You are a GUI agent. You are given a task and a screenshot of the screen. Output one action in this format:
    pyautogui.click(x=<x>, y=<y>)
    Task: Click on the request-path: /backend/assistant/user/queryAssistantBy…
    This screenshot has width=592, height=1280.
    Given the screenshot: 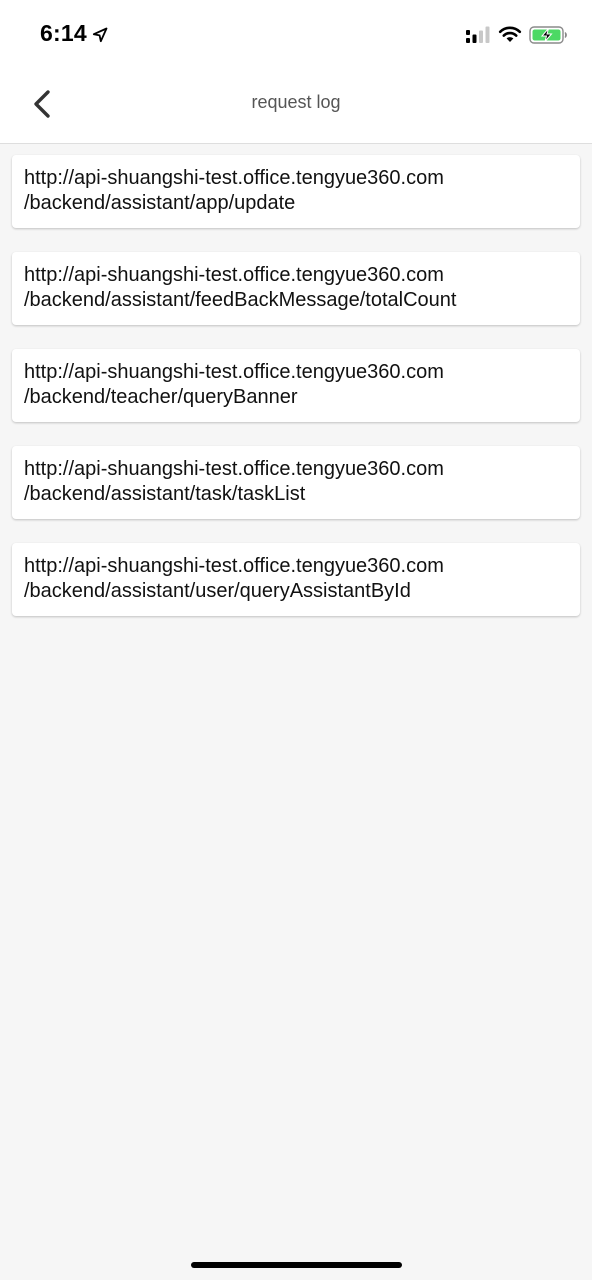 What is the action you would take?
    pyautogui.click(x=217, y=591)
    